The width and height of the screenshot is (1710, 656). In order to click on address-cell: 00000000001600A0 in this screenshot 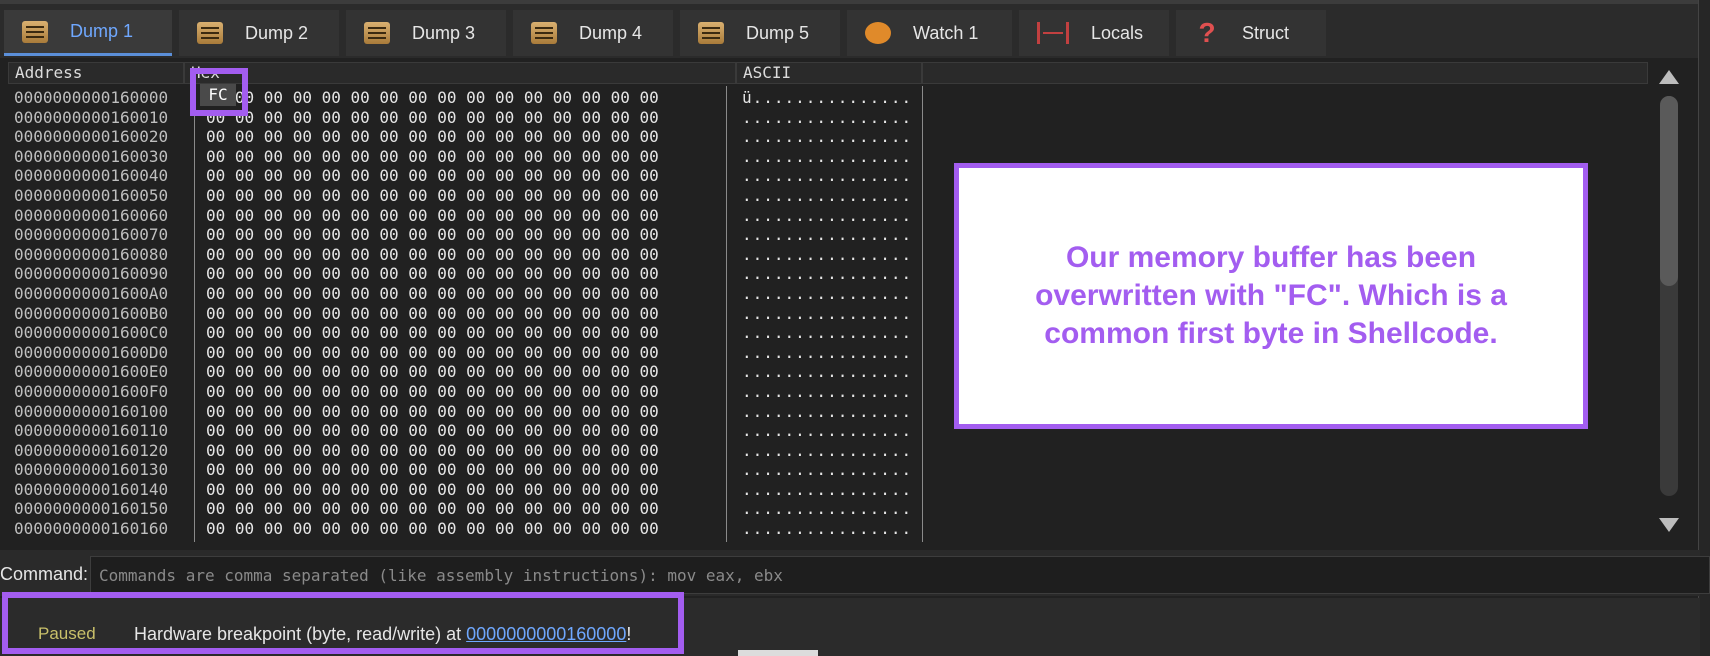, I will do `click(104, 294)`.